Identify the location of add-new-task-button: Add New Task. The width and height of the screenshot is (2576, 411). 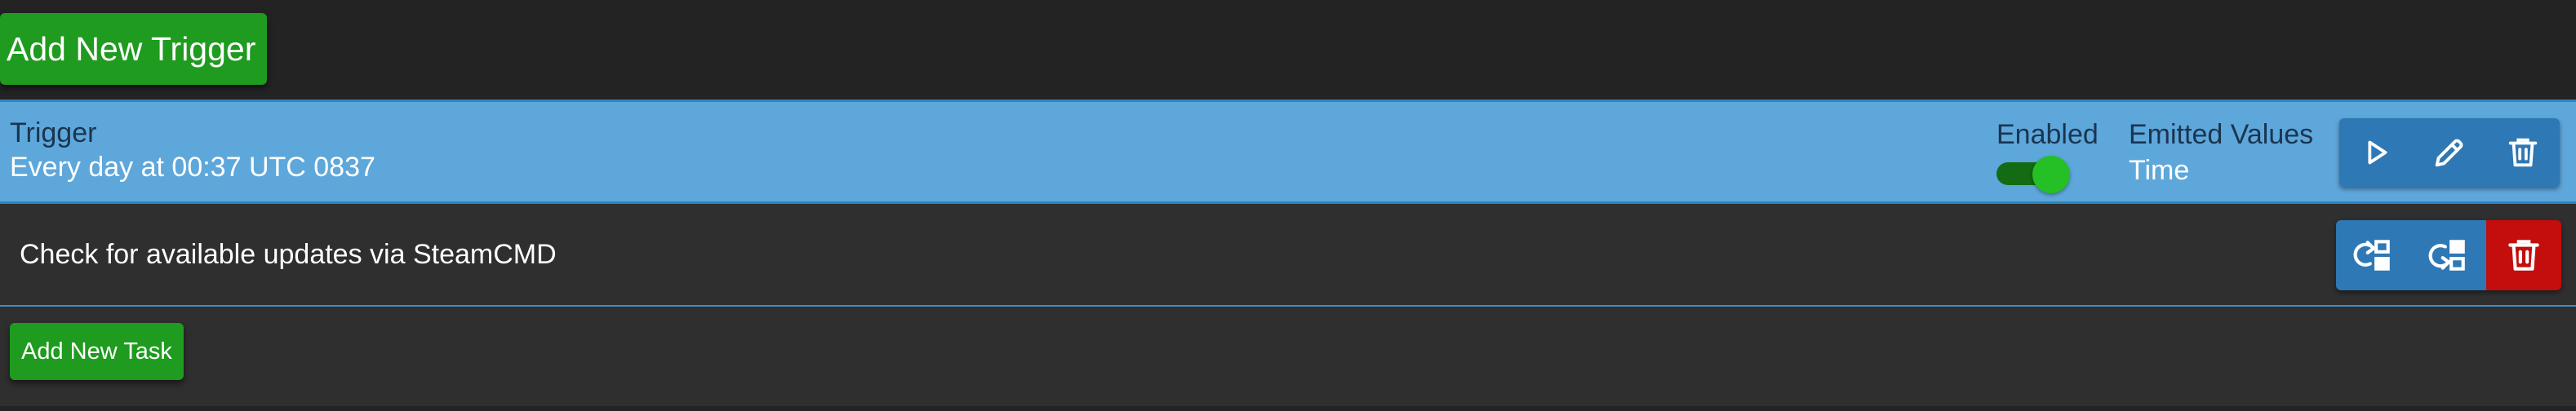
(97, 351).